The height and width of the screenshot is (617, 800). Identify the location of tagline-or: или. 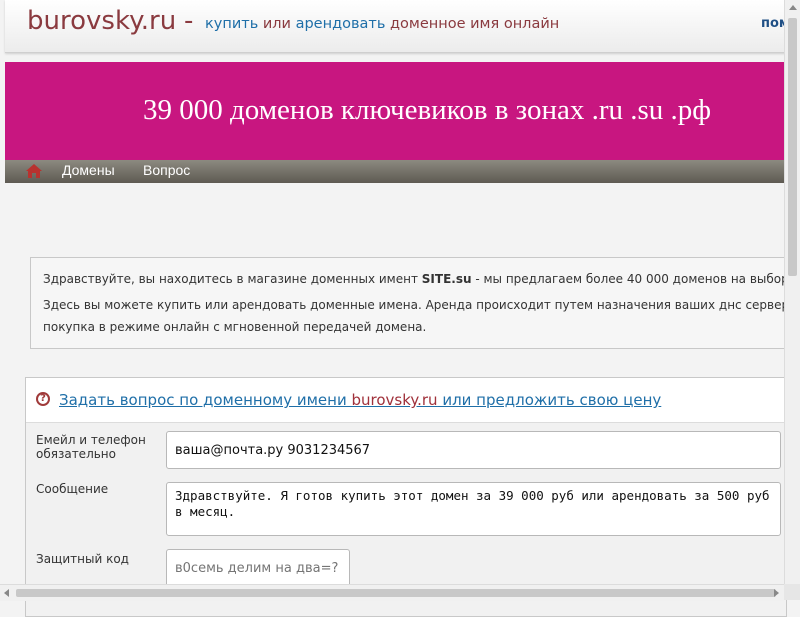
(276, 24).